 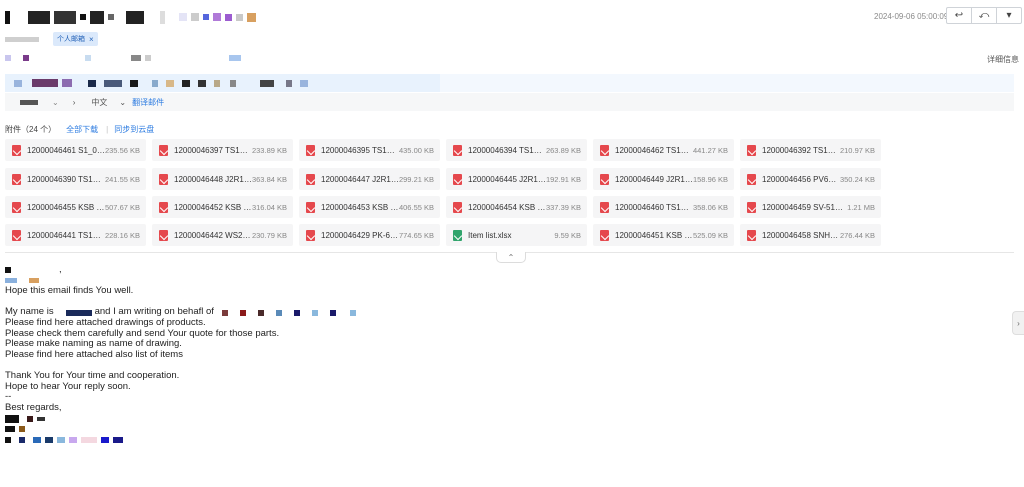 I want to click on attachment-size: 363.84 KB, so click(x=269, y=179).